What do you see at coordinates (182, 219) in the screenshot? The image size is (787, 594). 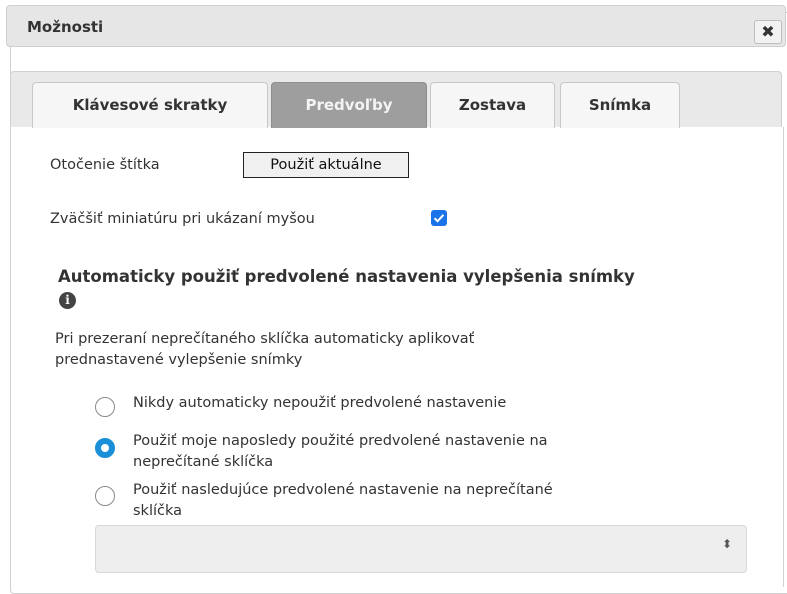 I see `magnify-thumbnail-label: Zväčšiť miniatúru pri ukázaní myšou` at bounding box center [182, 219].